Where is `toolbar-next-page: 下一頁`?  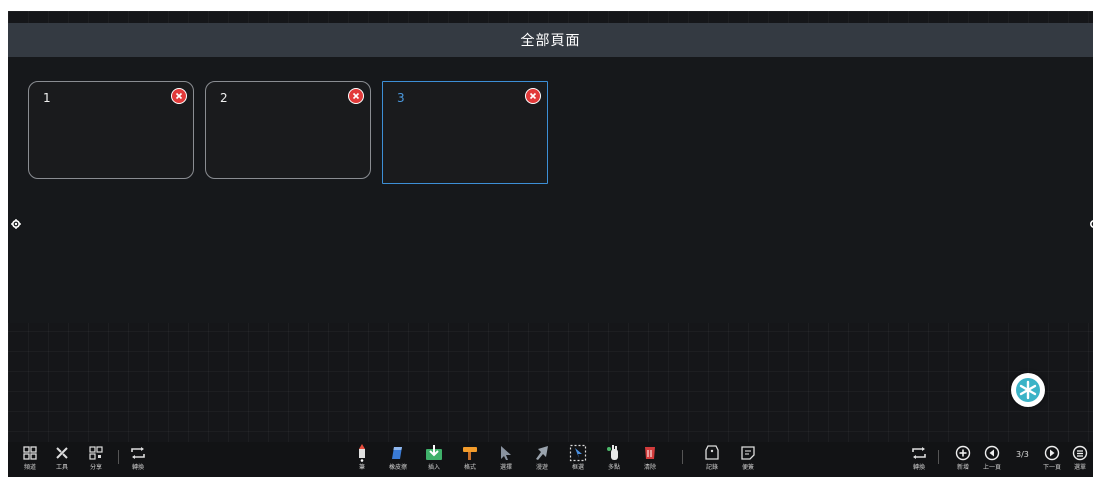 toolbar-next-page: 下一頁 is located at coordinates (1052, 459).